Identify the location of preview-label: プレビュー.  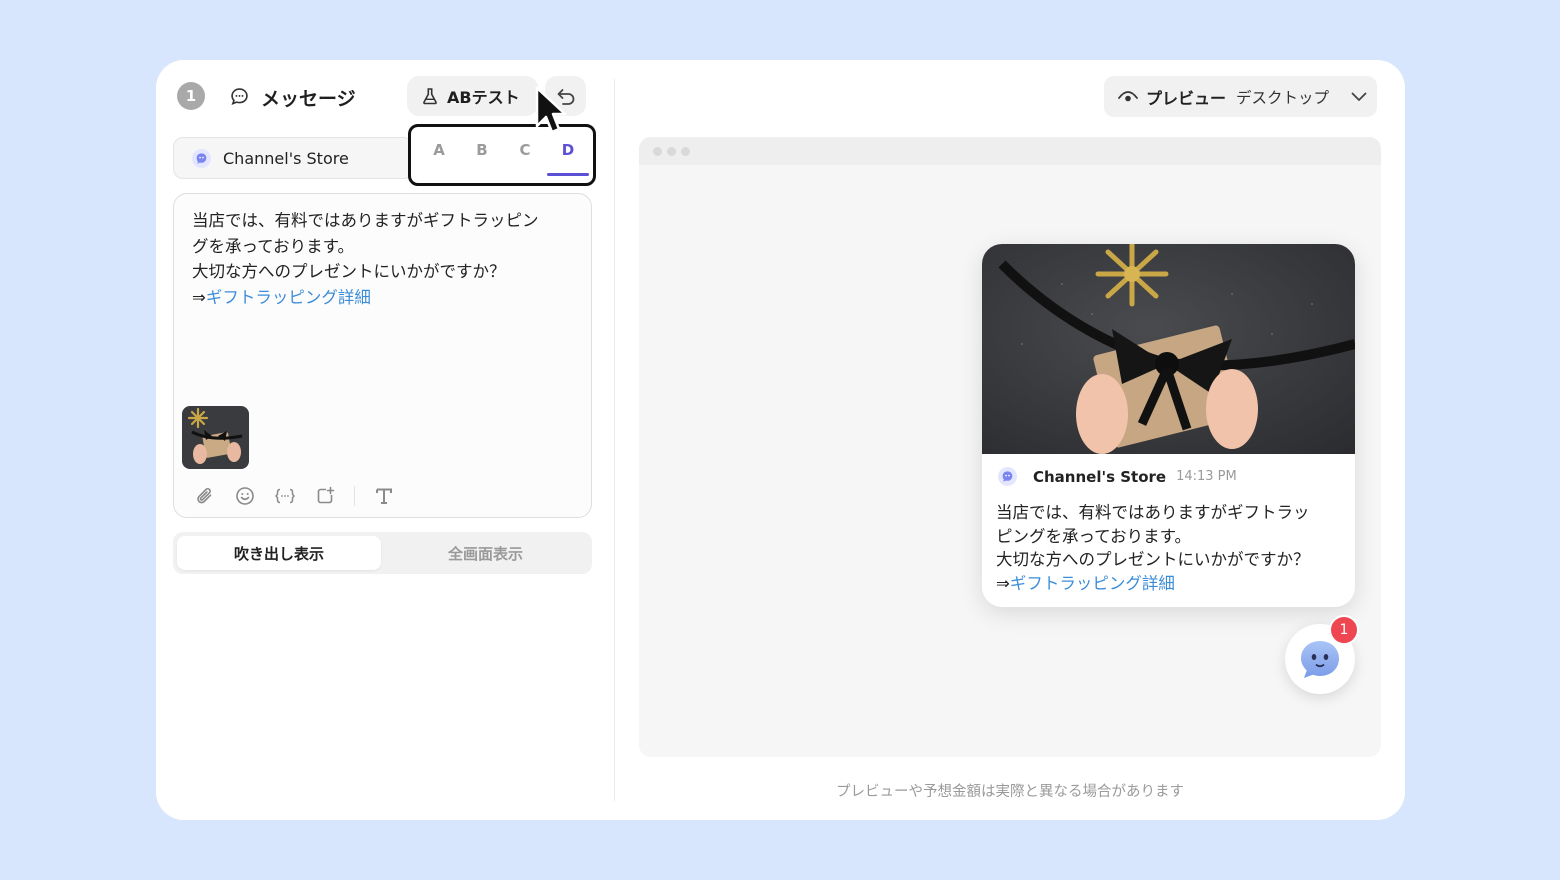
(1186, 98).